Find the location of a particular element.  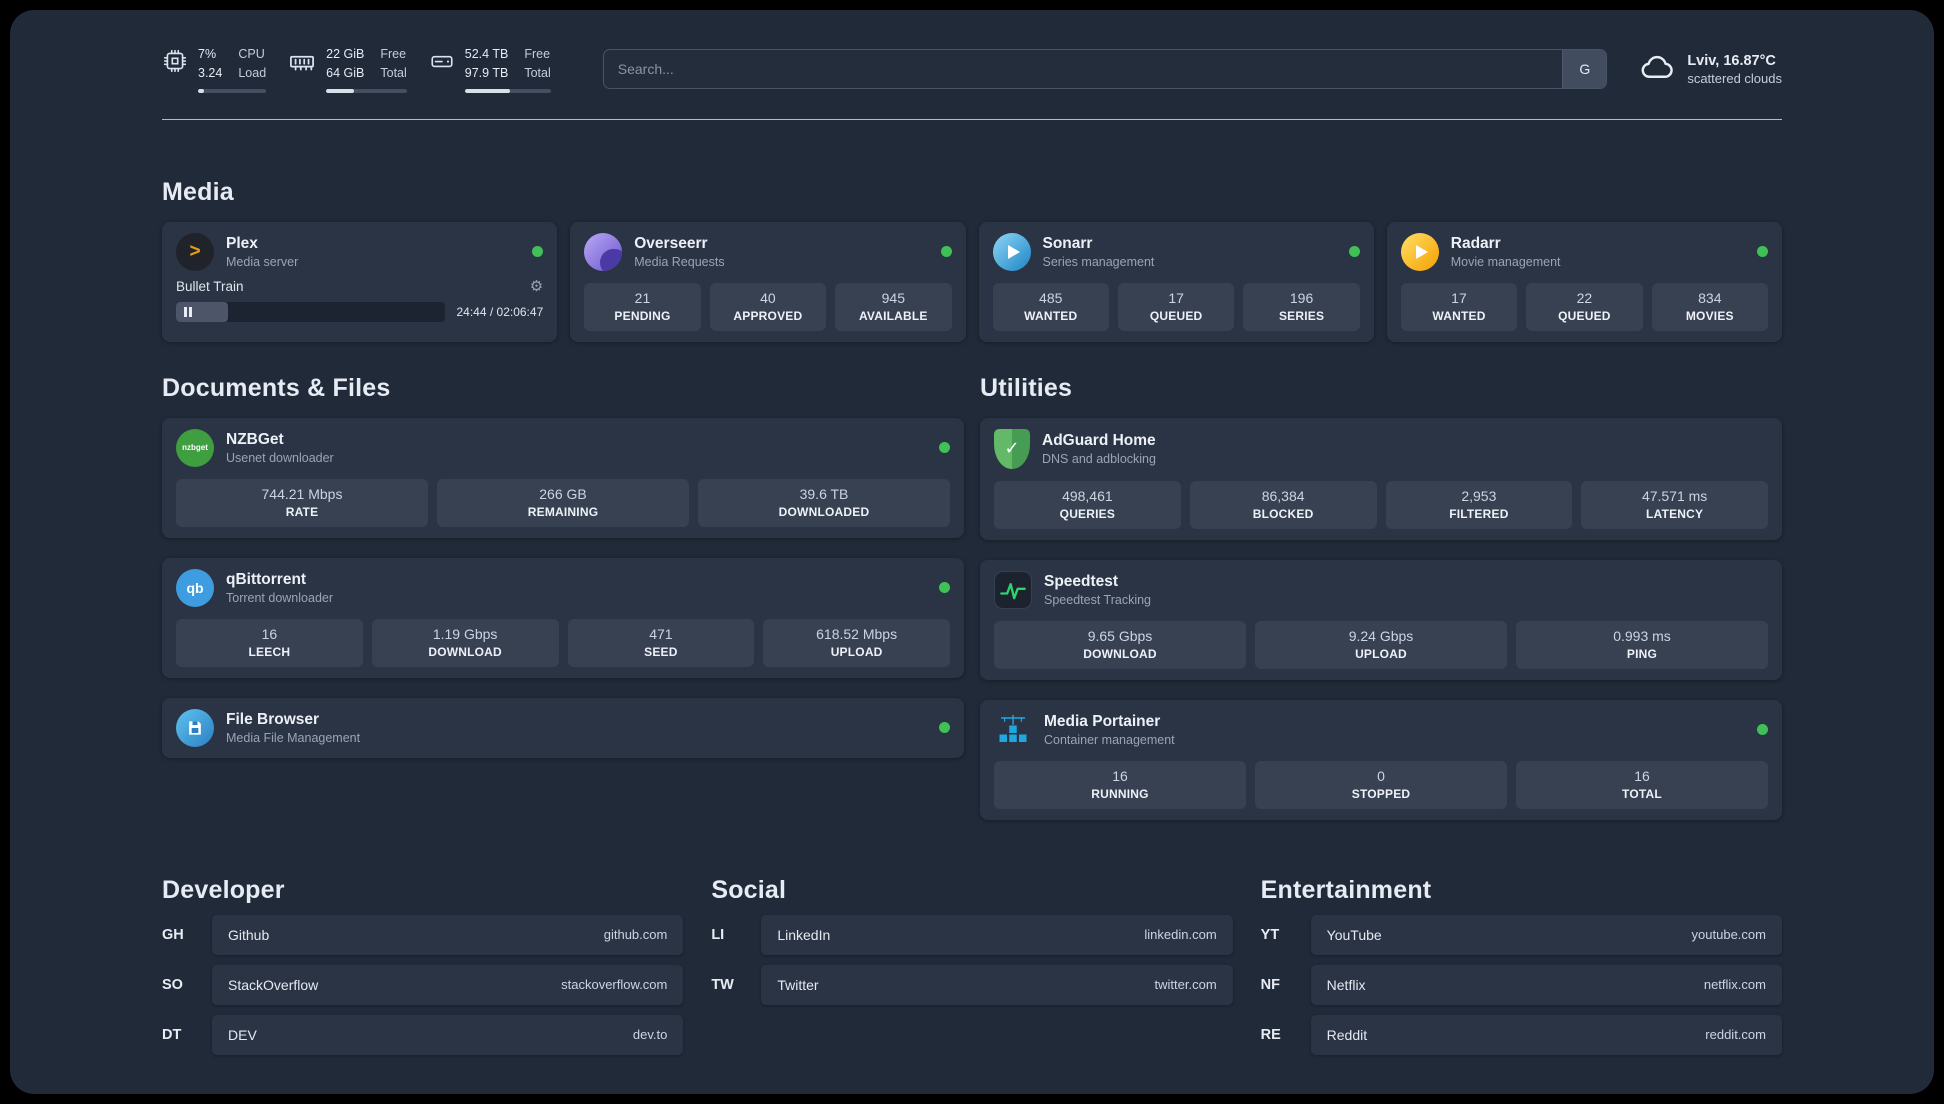

app-subtitle: Speedtest Tracking is located at coordinates (1098, 599).